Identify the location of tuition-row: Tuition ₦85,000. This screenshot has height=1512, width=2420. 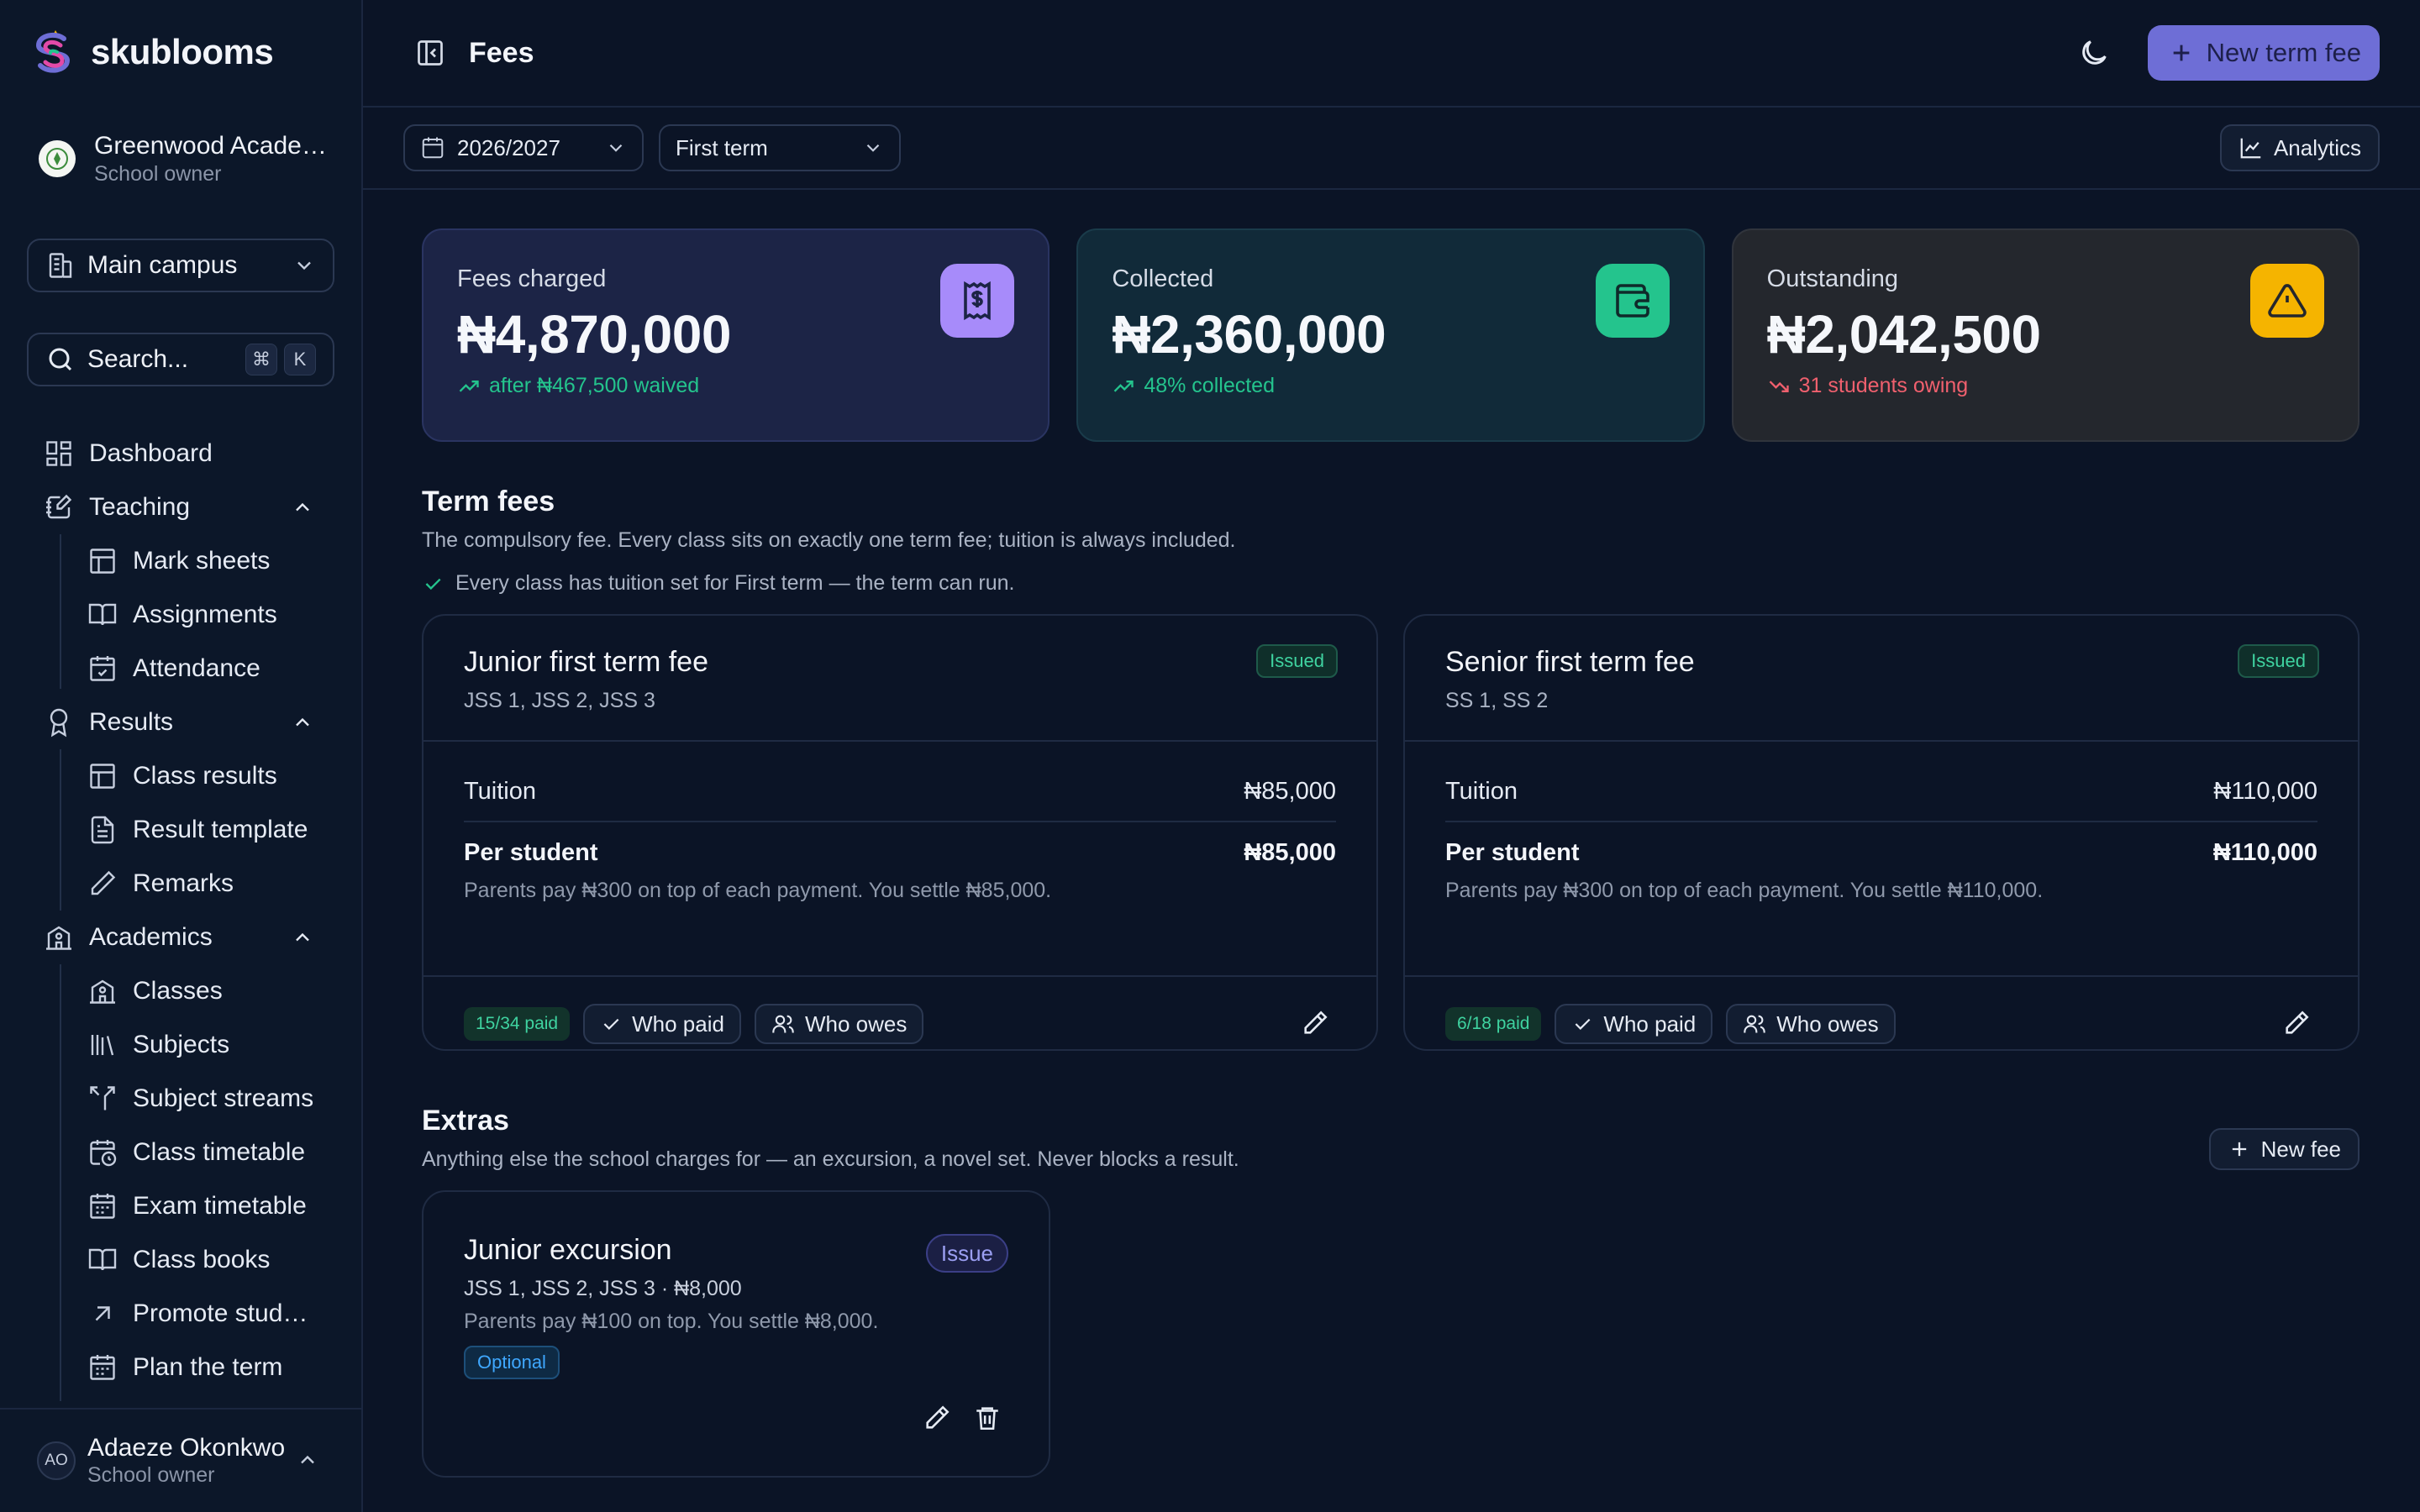
(900, 792).